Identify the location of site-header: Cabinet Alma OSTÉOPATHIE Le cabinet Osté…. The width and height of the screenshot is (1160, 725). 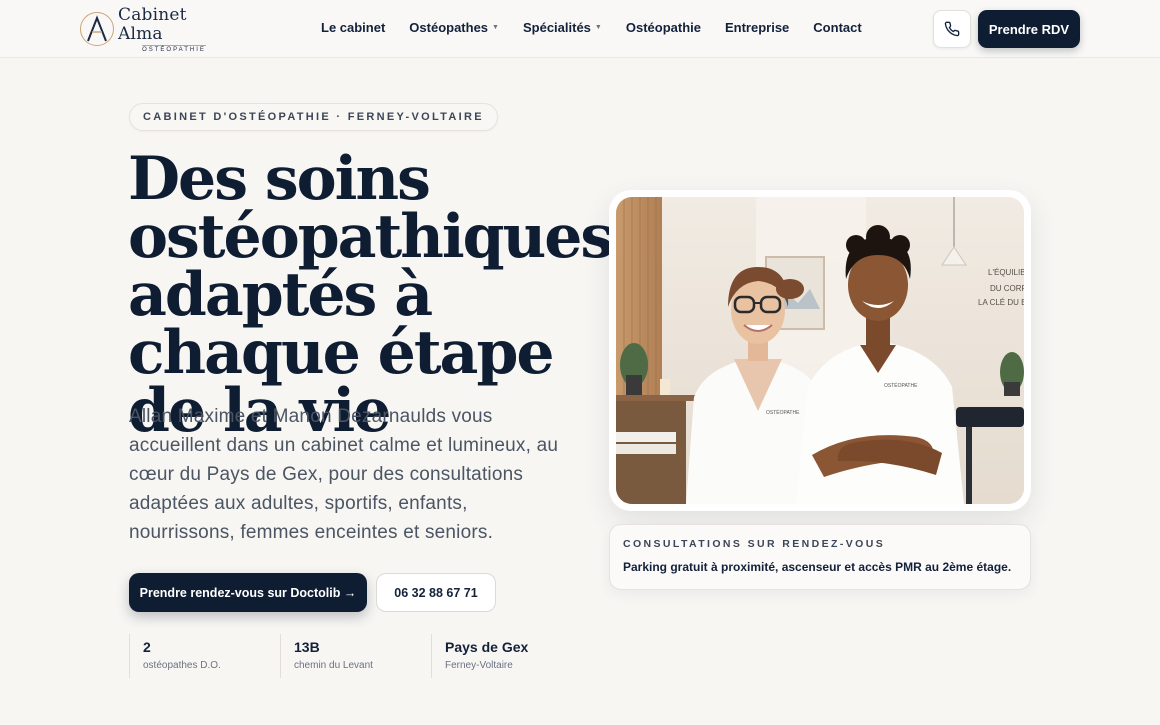
(580, 29).